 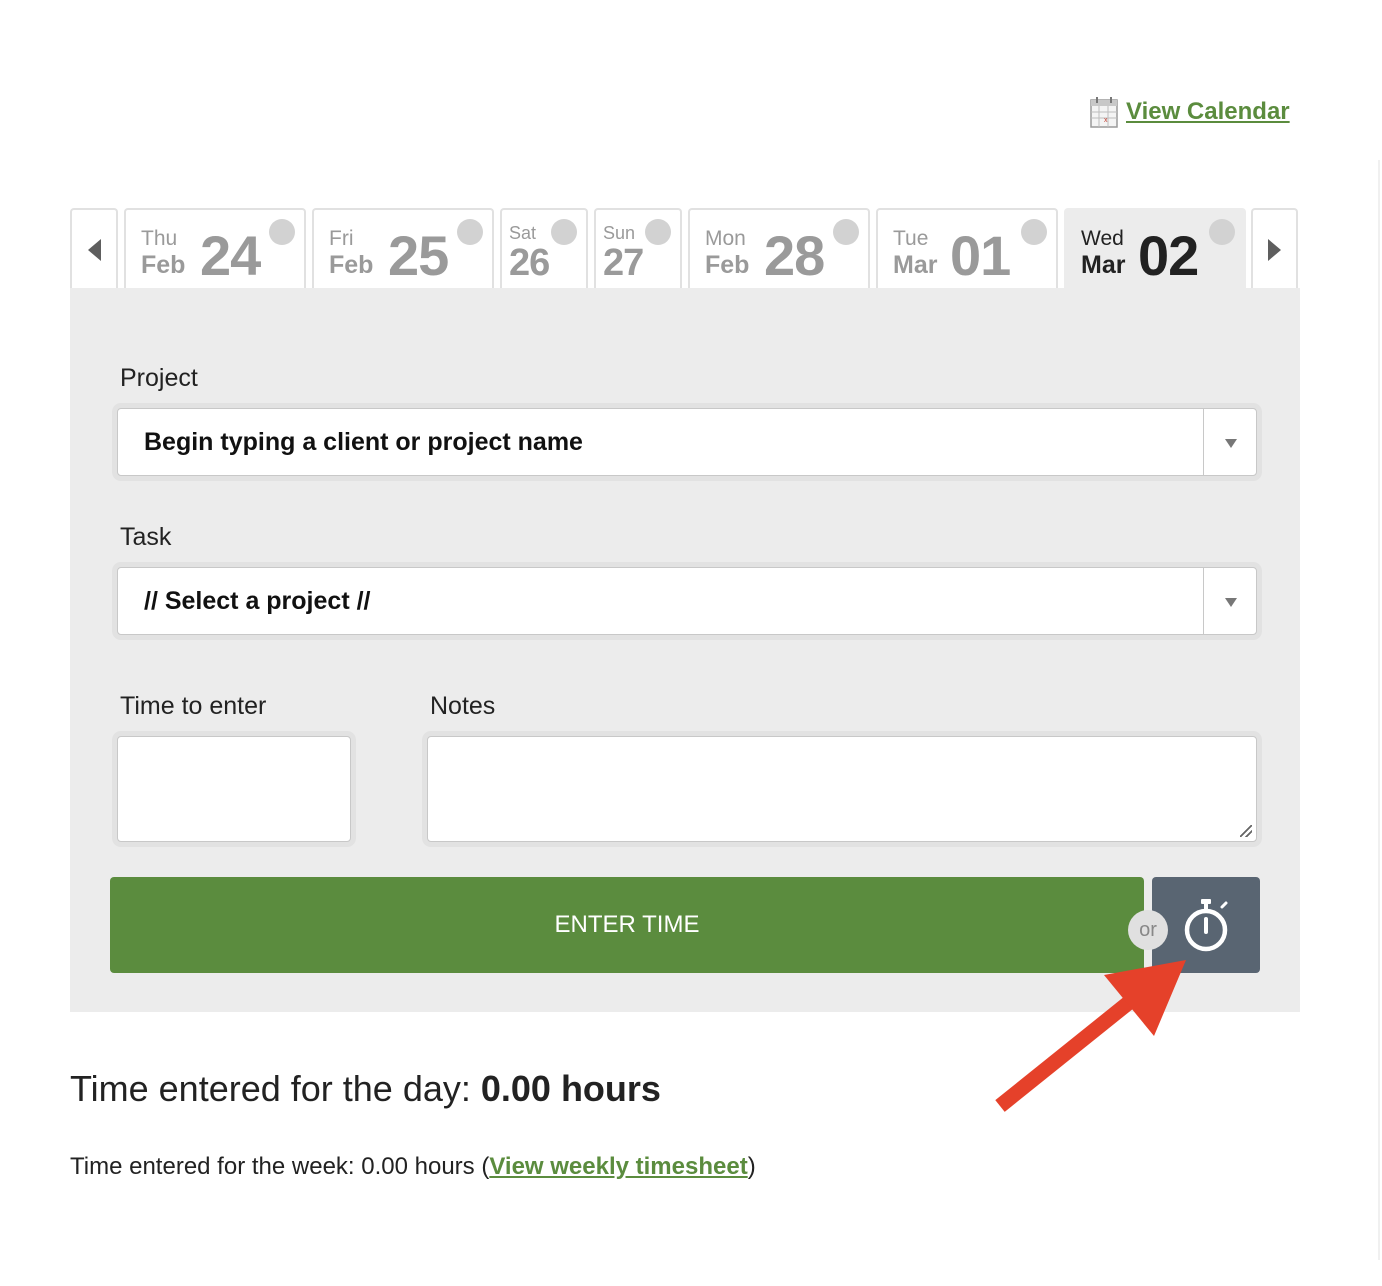 I want to click on day-number: 01, so click(x=980, y=255).